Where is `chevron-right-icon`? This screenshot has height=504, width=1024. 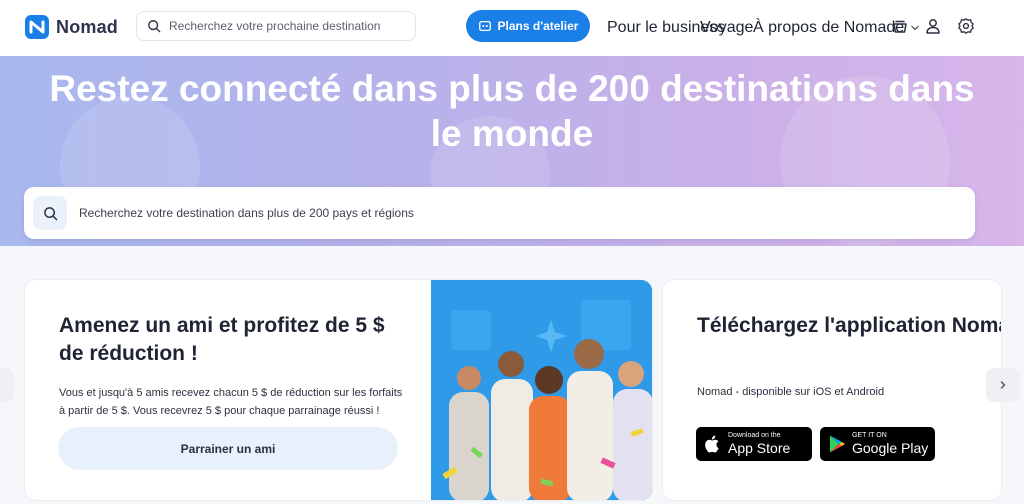 chevron-right-icon is located at coordinates (1003, 385).